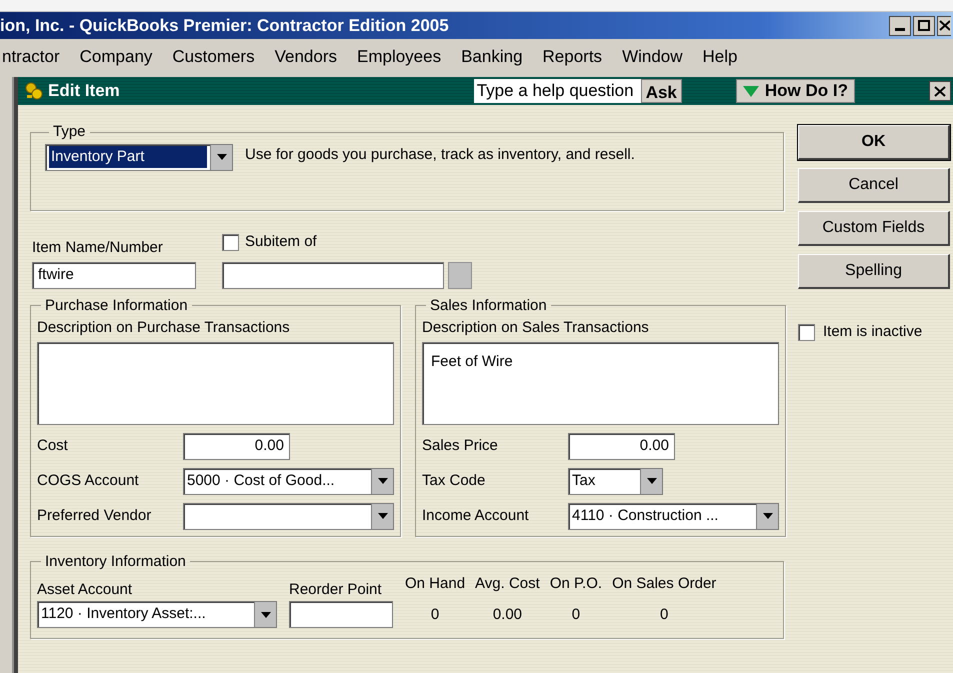 The image size is (953, 673). Describe the element at coordinates (600, 383) in the screenshot. I see `sales-description-field: Feet of Wire` at that location.